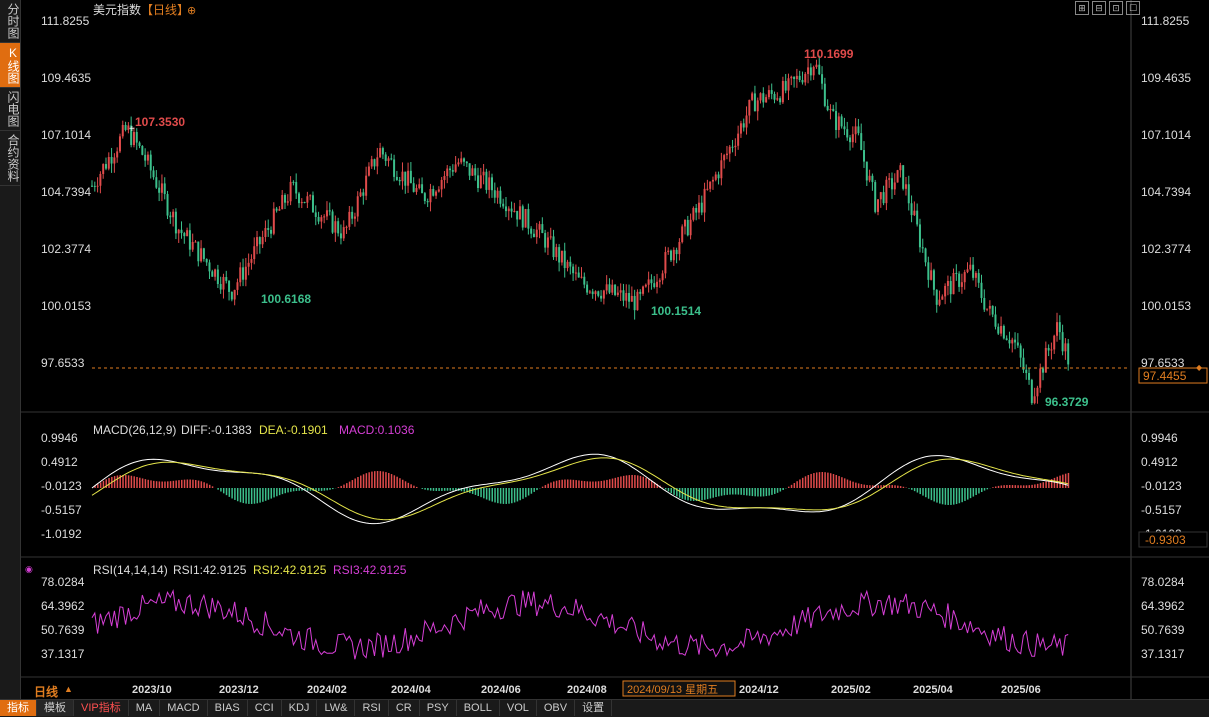 This screenshot has width=1209, height=717. Describe the element at coordinates (1165, 21) in the screenshot. I see `price-tick-right: 111.8255` at that location.